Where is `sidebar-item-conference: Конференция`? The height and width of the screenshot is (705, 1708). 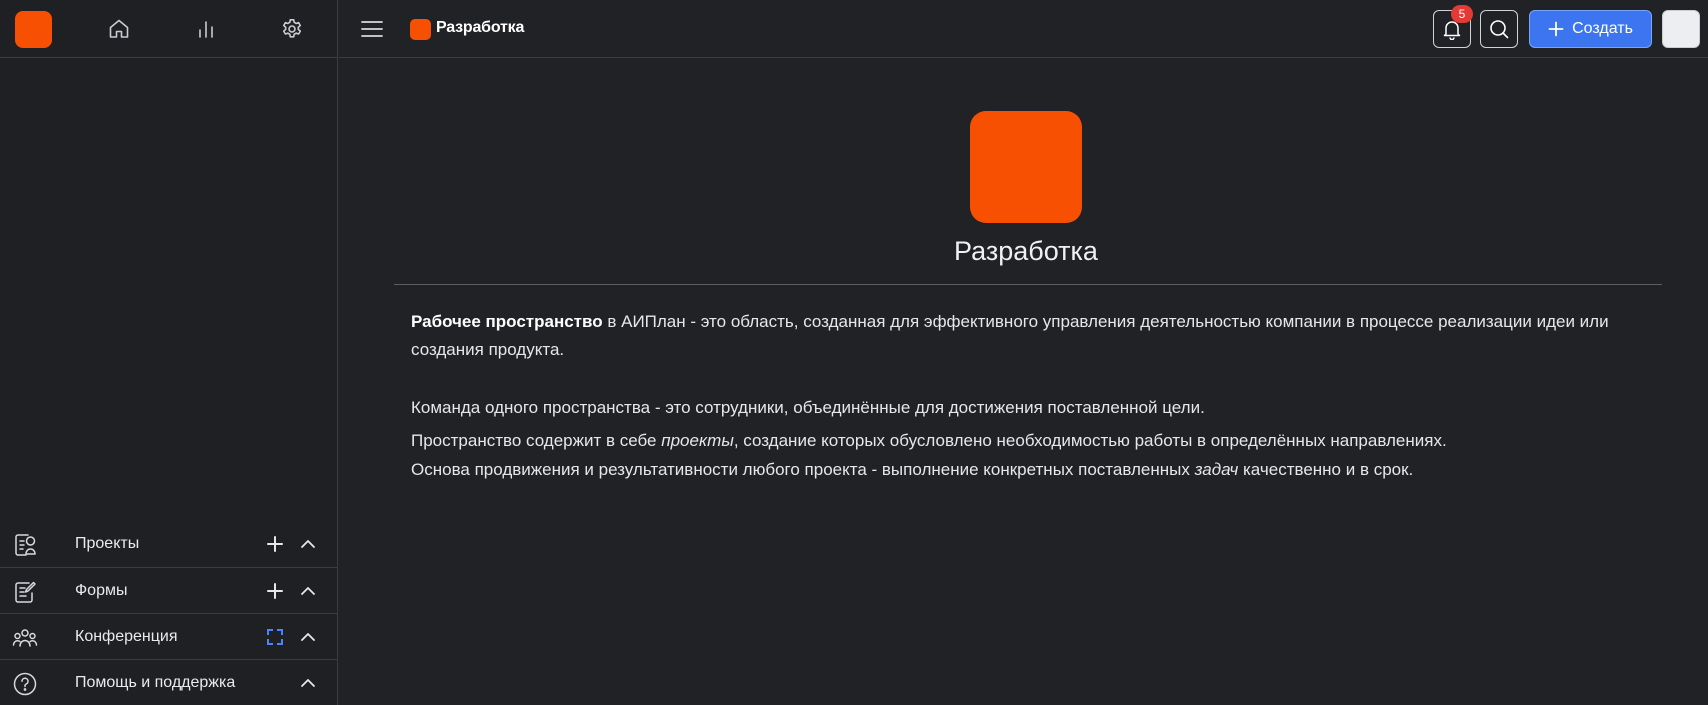
sidebar-item-conference: Конференция is located at coordinates (168, 636).